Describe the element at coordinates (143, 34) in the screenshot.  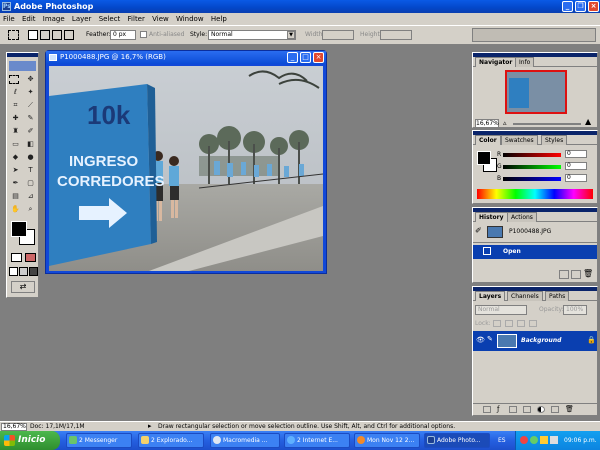
I see `anti-aliased-checkbox` at that location.